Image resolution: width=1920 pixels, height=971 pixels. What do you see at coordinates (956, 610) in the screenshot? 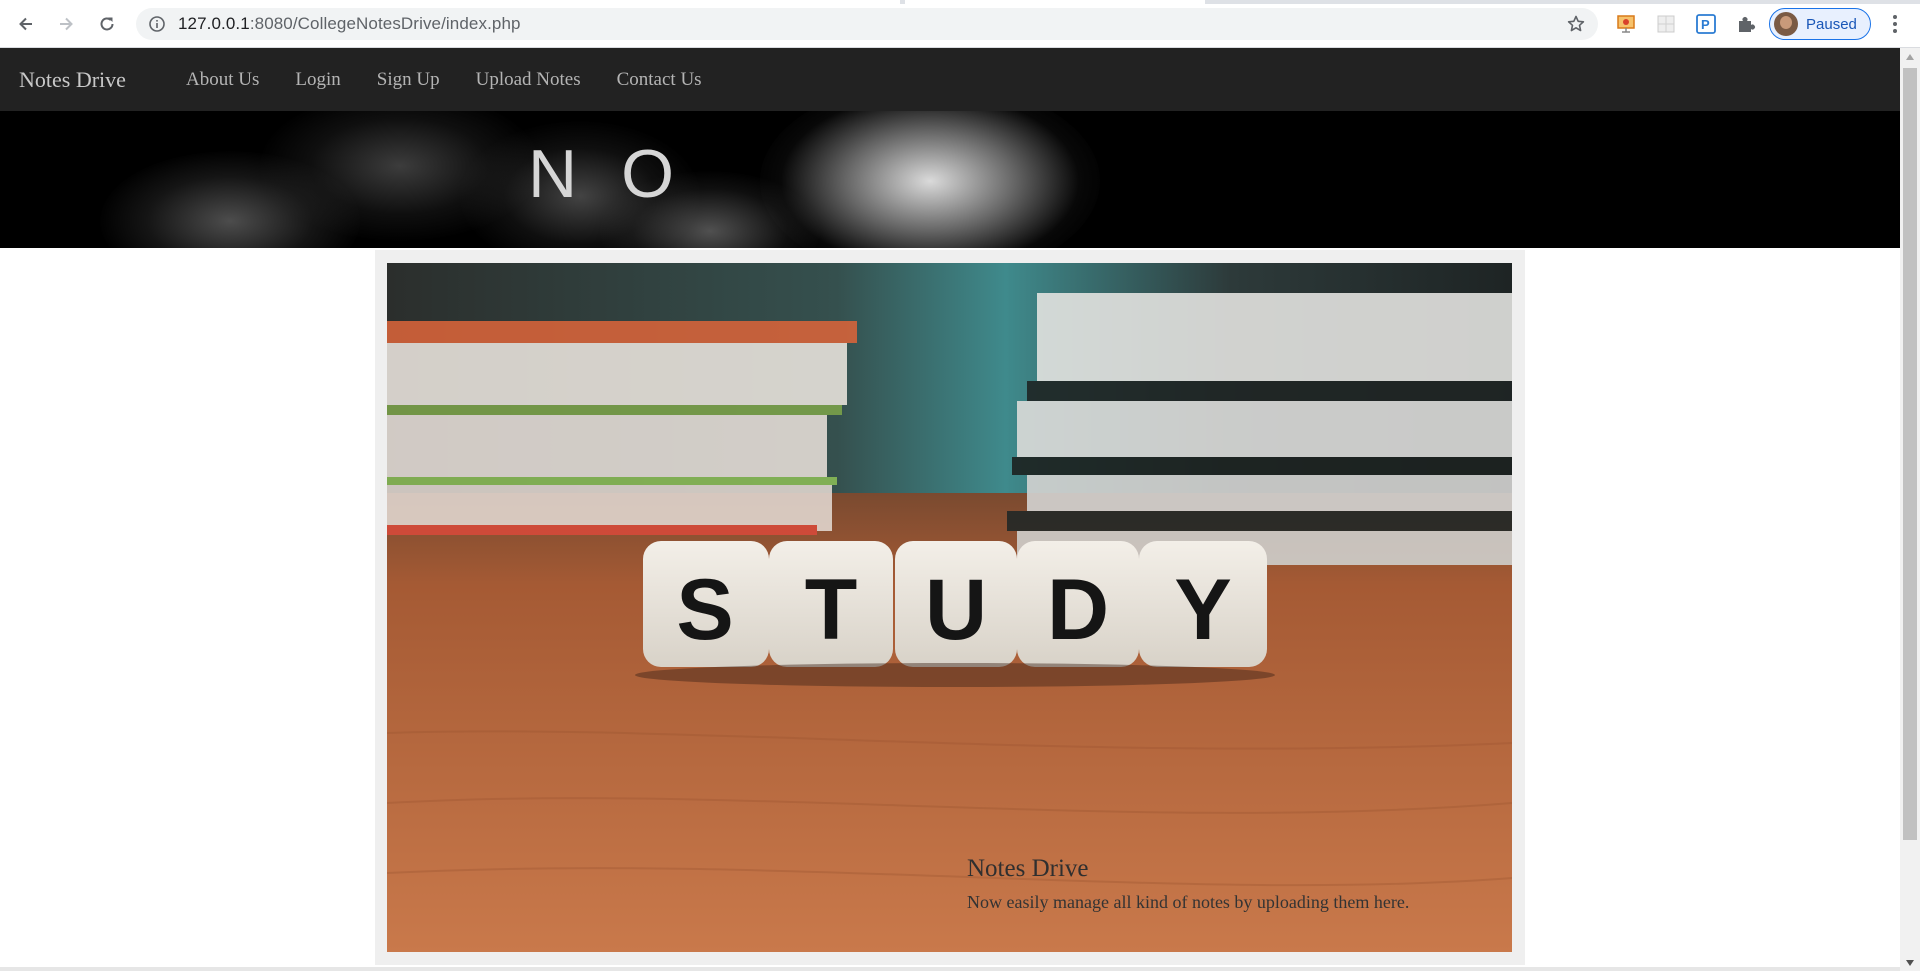
I see `die-letter: U` at bounding box center [956, 610].